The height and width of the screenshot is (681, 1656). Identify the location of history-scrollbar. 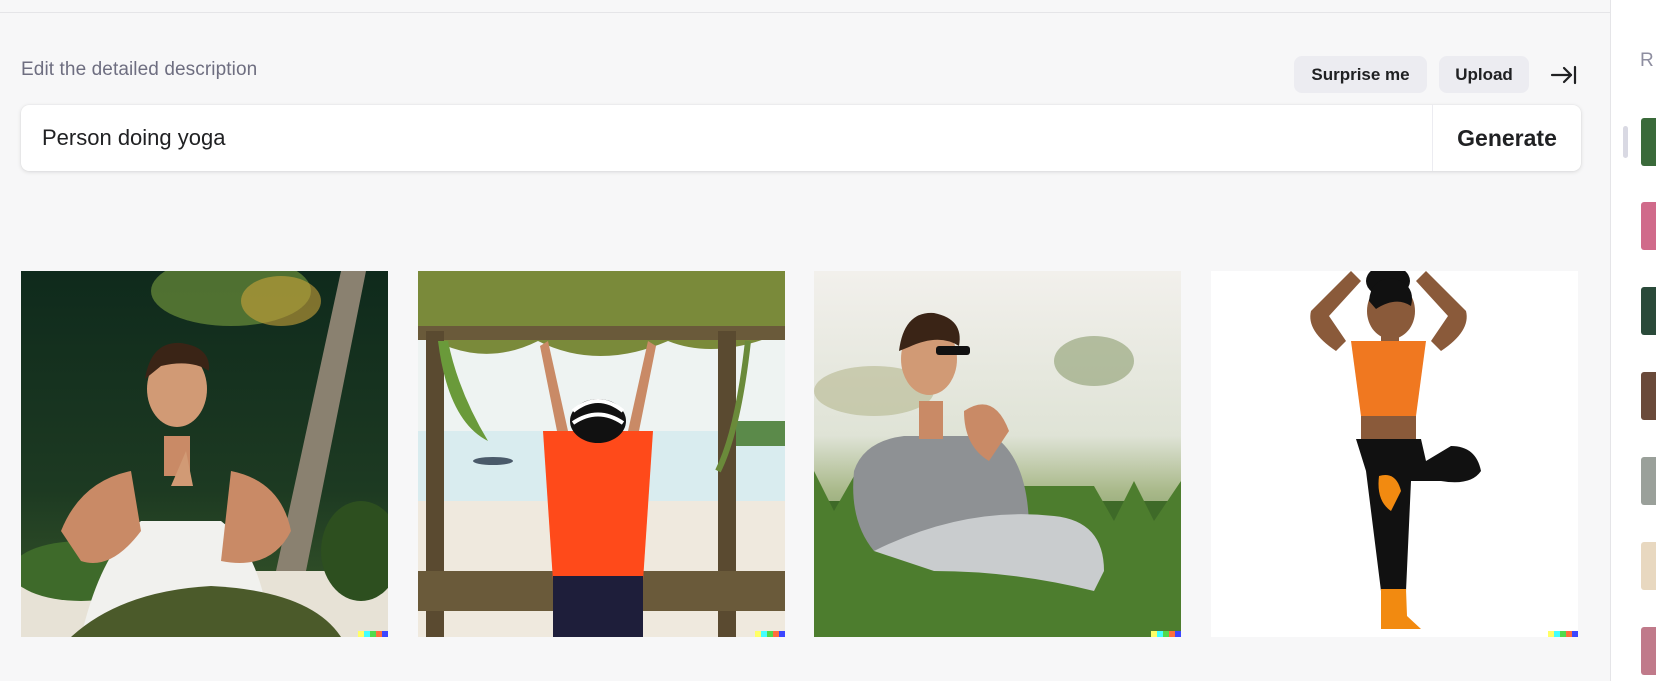
(1625, 142).